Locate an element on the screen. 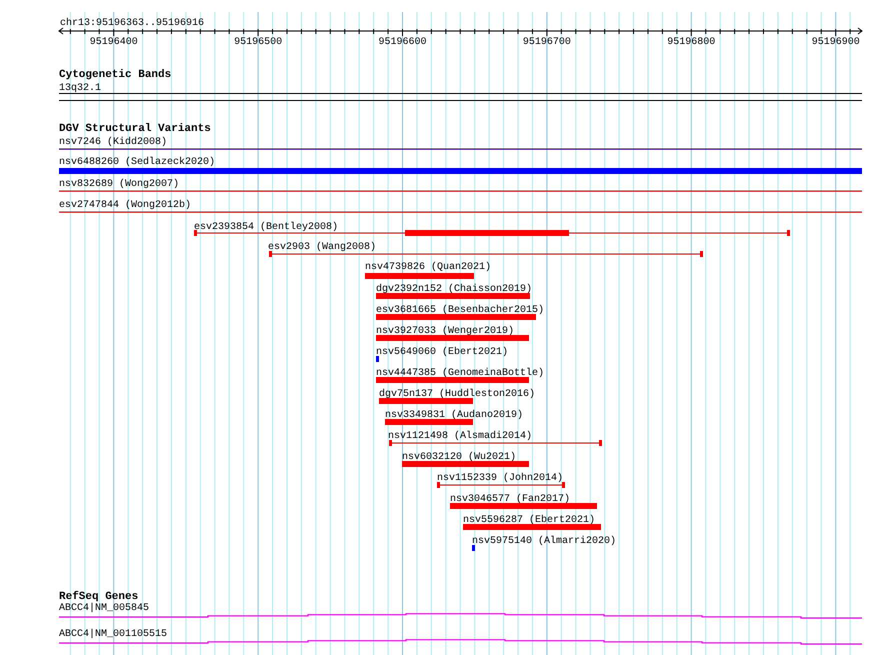 The width and height of the screenshot is (890, 655). tick-label: 95196700 is located at coordinates (546, 42).